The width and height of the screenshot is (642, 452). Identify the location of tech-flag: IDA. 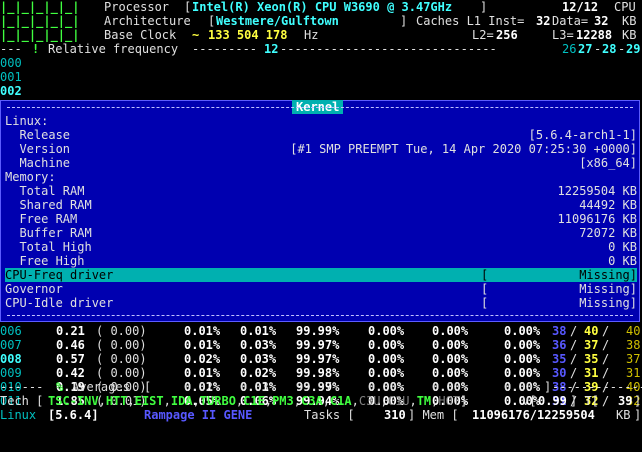
(181, 401).